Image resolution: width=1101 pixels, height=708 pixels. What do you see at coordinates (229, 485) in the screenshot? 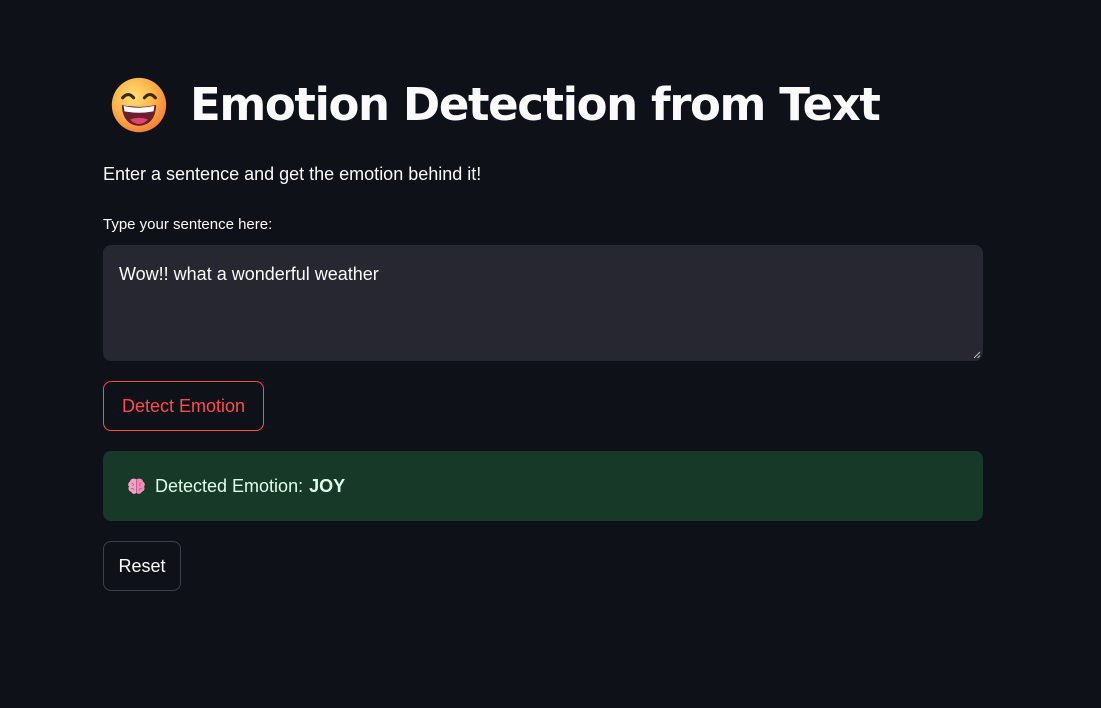
I see `detected-emotion-prefix: Detected Emotion:` at bounding box center [229, 485].